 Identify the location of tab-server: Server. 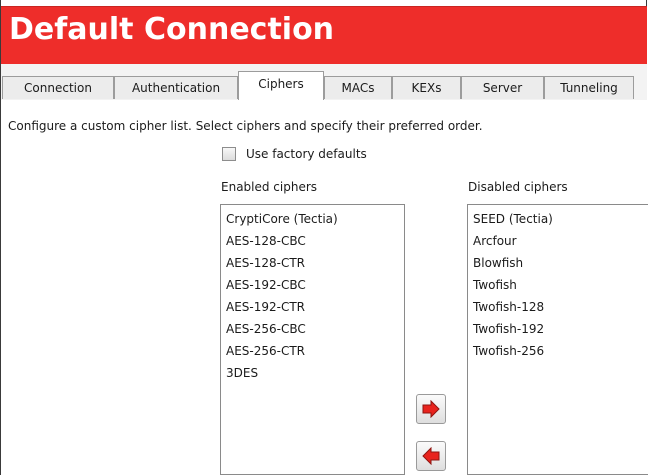
(502, 87).